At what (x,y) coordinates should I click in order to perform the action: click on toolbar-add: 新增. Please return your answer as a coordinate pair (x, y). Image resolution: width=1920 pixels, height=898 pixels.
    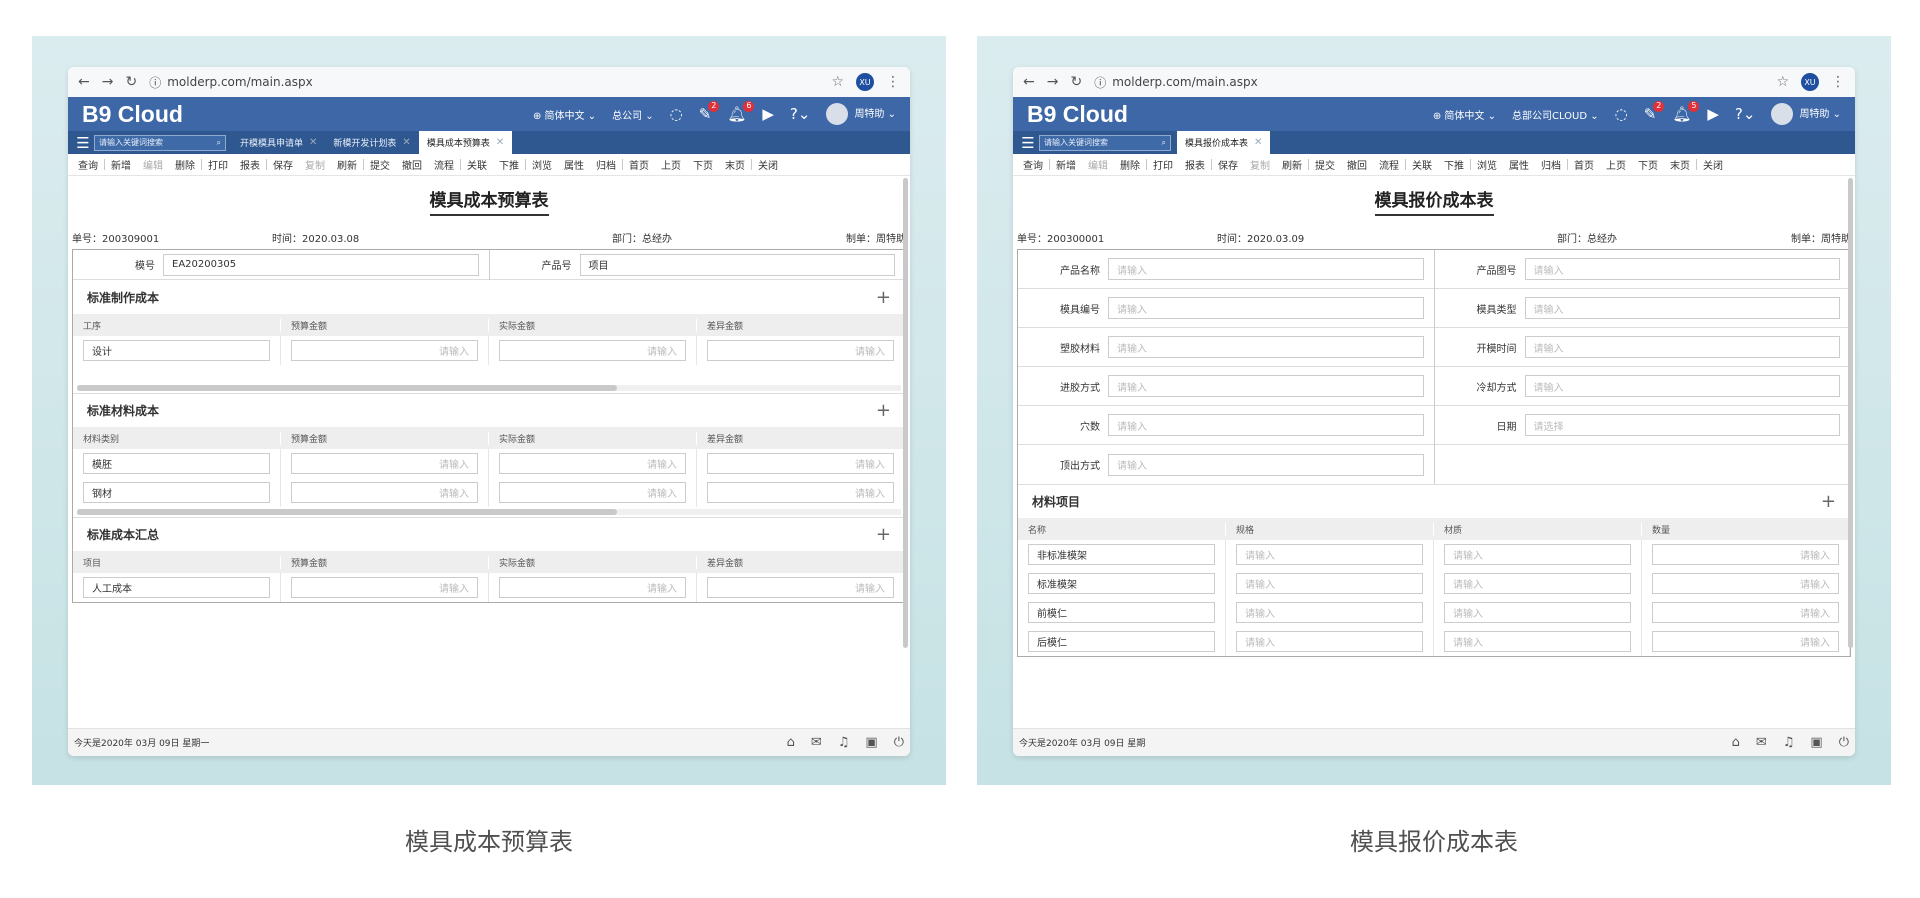
    Looking at the image, I should click on (1066, 164).